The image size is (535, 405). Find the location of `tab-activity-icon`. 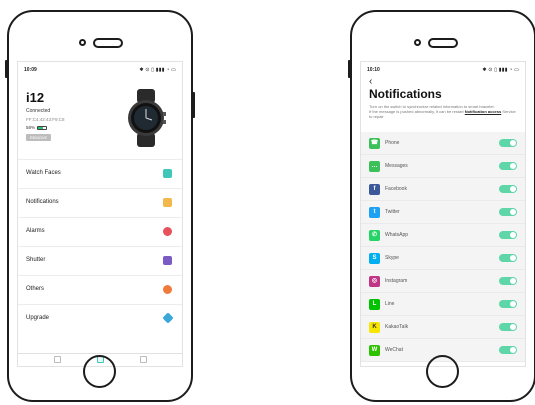

tab-activity-icon is located at coordinates (57, 359).